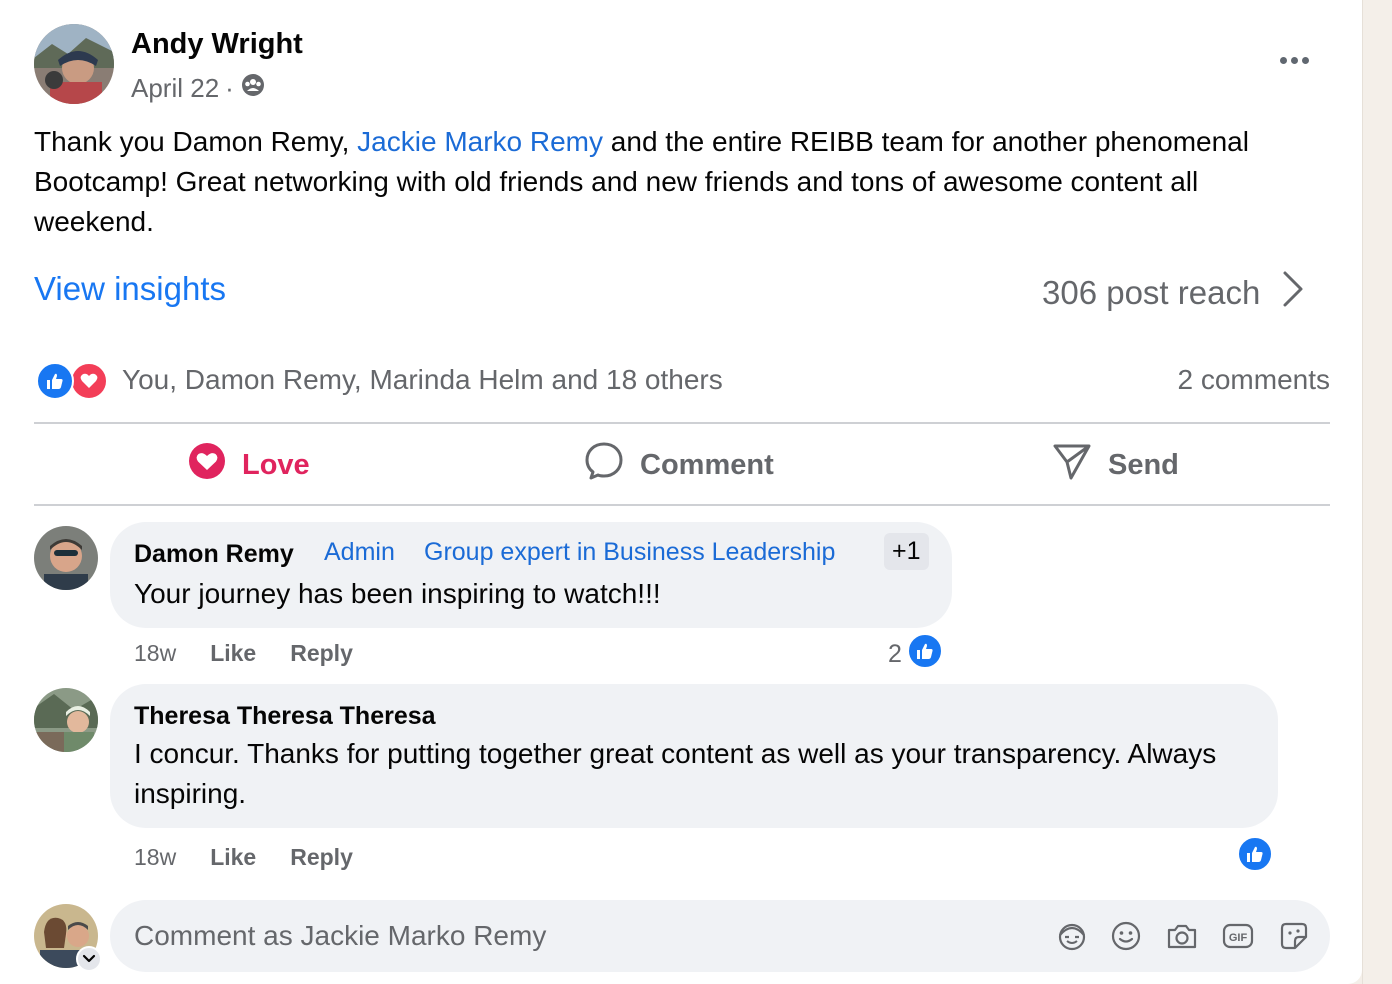  What do you see at coordinates (217, 44) in the screenshot?
I see `author-name: Andy Wright` at bounding box center [217, 44].